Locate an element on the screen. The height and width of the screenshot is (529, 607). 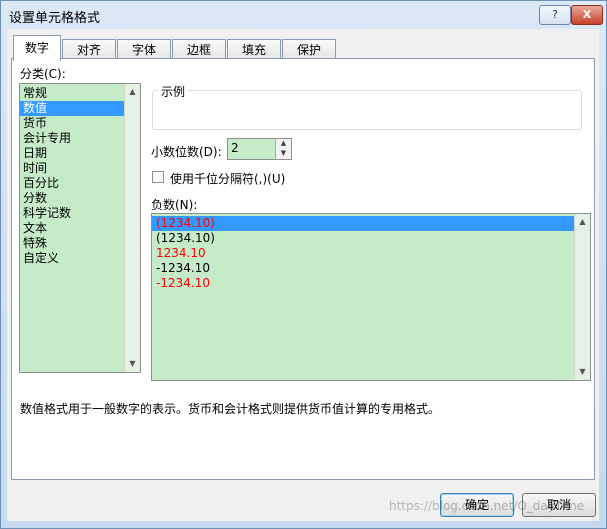
decimal-places-value: 2 is located at coordinates (235, 148).